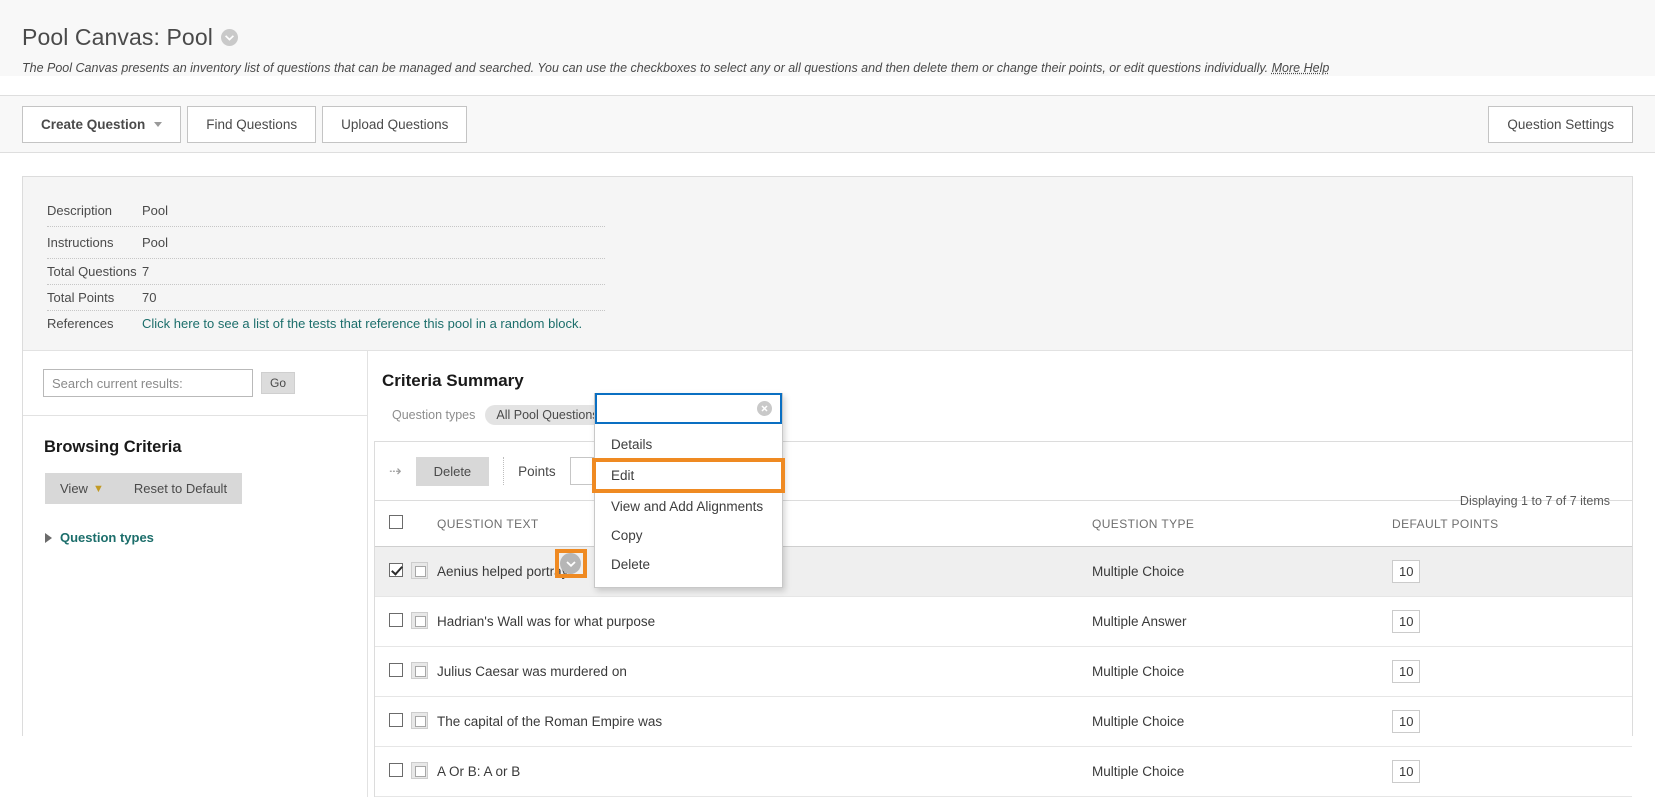  Describe the element at coordinates (82, 488) in the screenshot. I see `view-button: View ▼` at that location.